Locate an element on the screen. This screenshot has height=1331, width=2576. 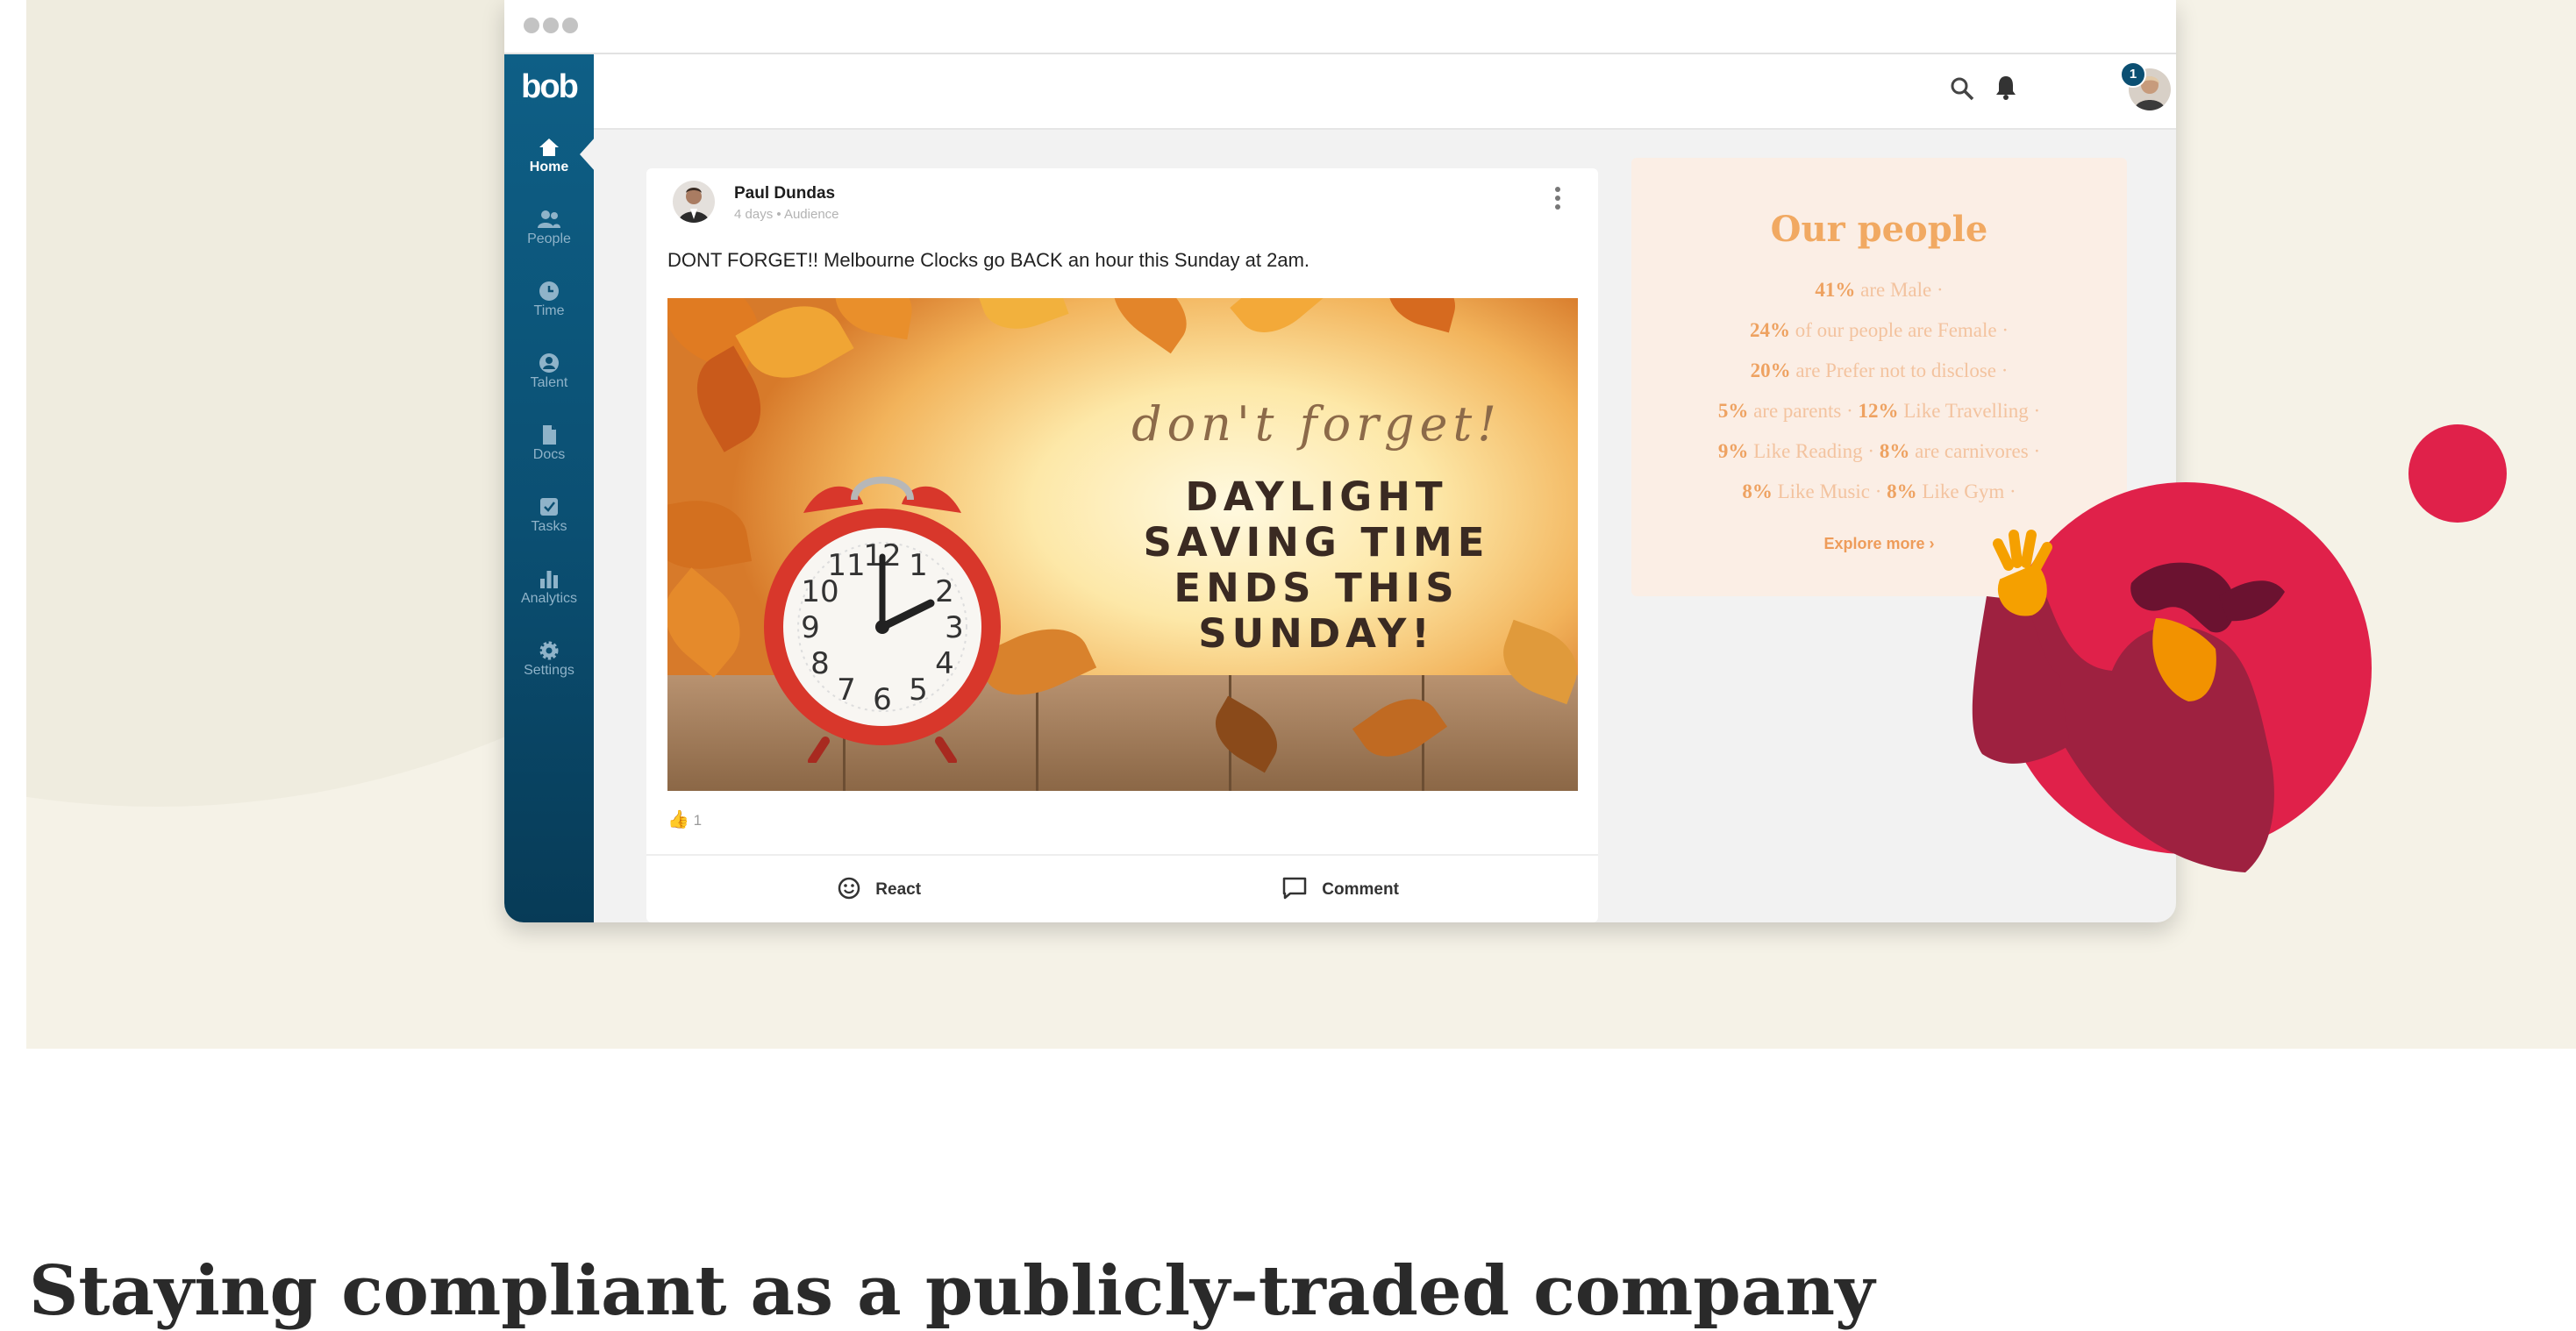
settings-icon is located at coordinates (549, 650).